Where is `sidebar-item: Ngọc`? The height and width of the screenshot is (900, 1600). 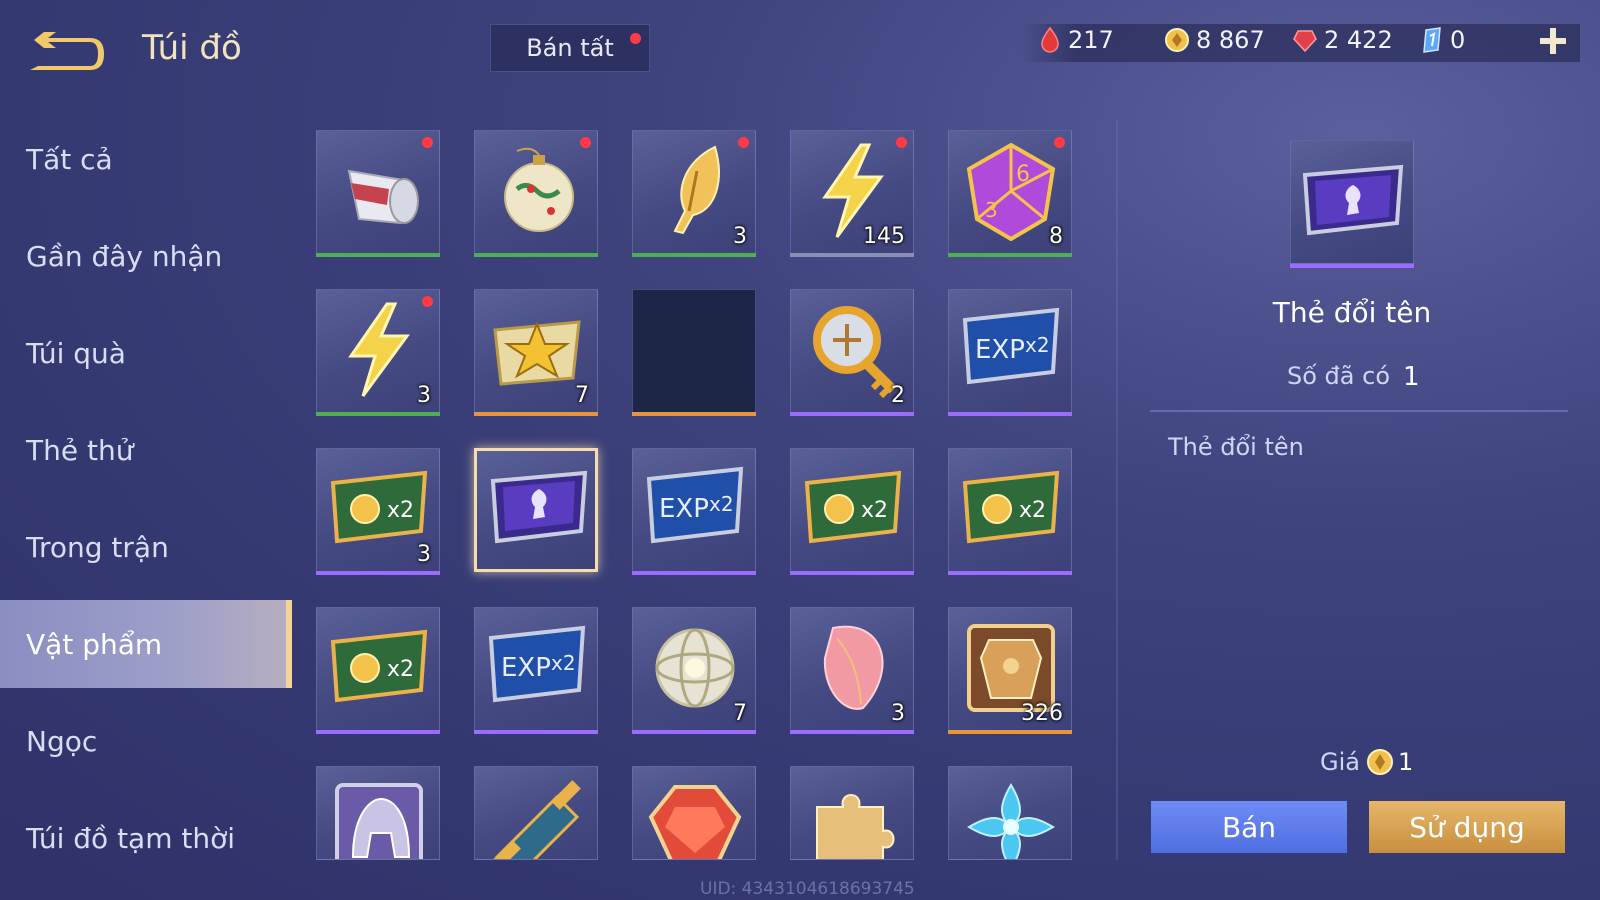
sidebar-item: Ngọc is located at coordinates (146, 741).